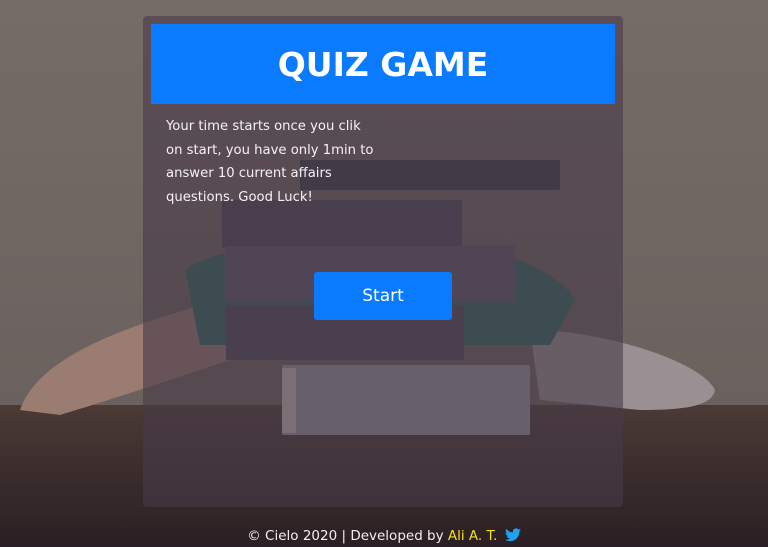  I want to click on author-link: Ali A. T., so click(473, 536).